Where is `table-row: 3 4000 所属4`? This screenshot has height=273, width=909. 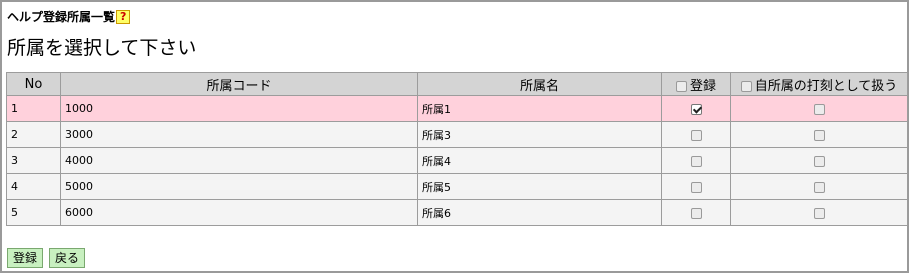 table-row: 3 4000 所属4 is located at coordinates (457, 160).